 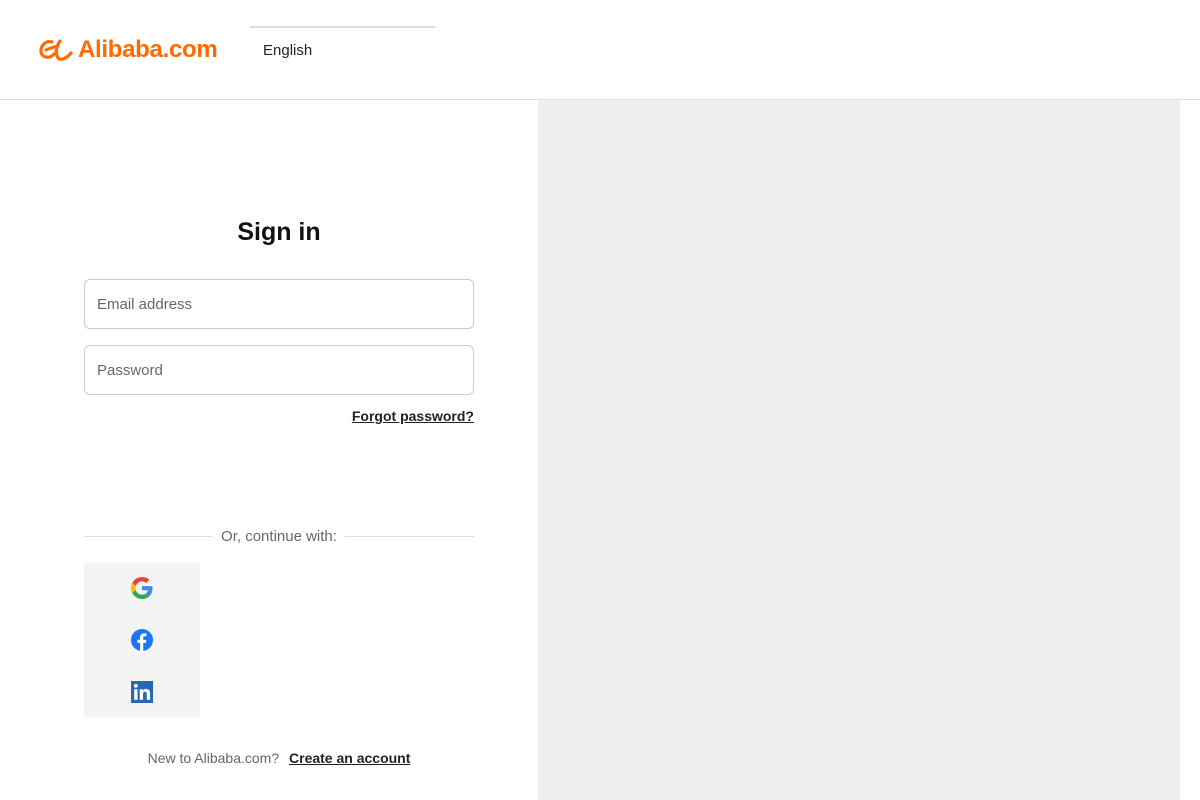 I want to click on google-signin-button, so click(x=142, y=588).